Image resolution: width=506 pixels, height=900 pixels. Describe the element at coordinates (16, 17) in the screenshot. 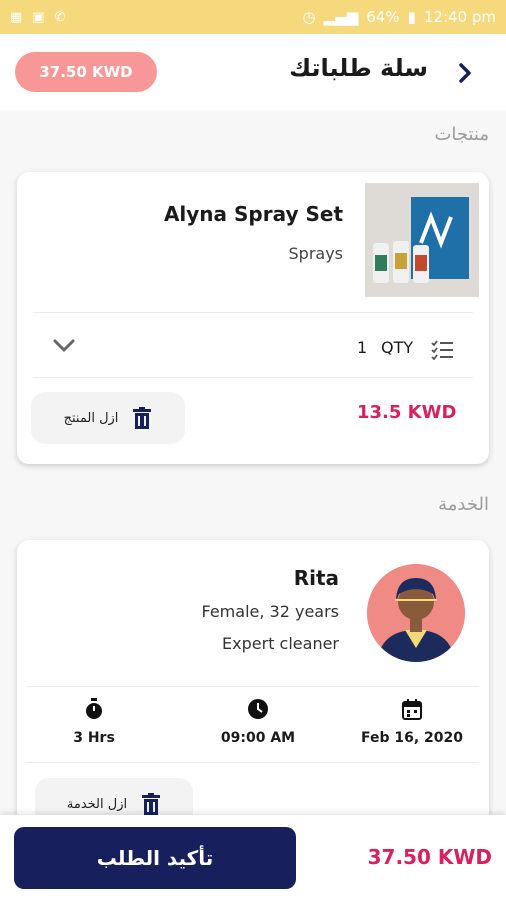

I see `app-grid-icon: ▦` at that location.